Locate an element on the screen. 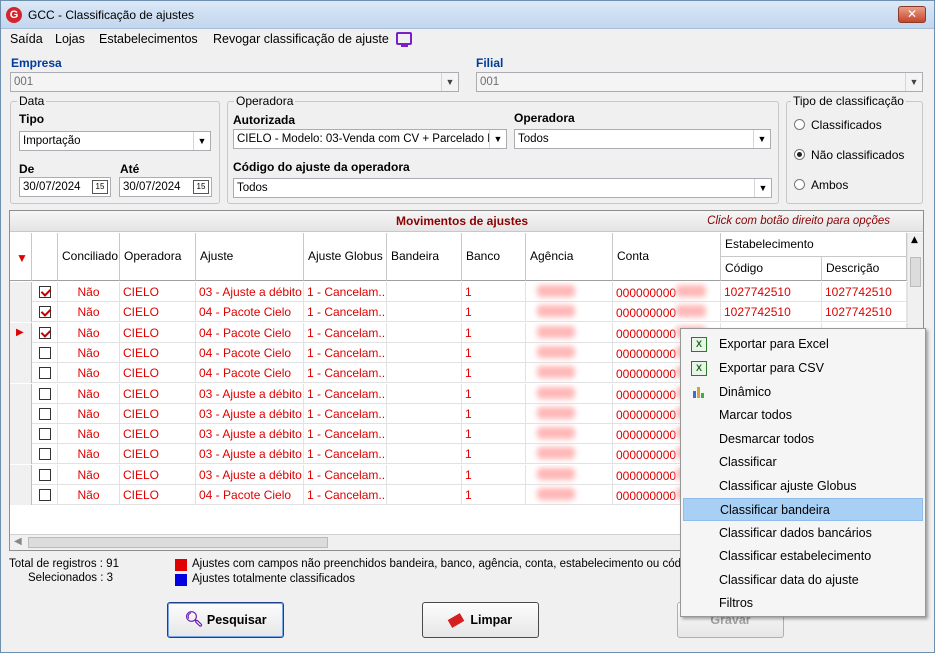 This screenshot has width=935, height=653. header-ajuste-globus: Ajuste Globus is located at coordinates (345, 257).